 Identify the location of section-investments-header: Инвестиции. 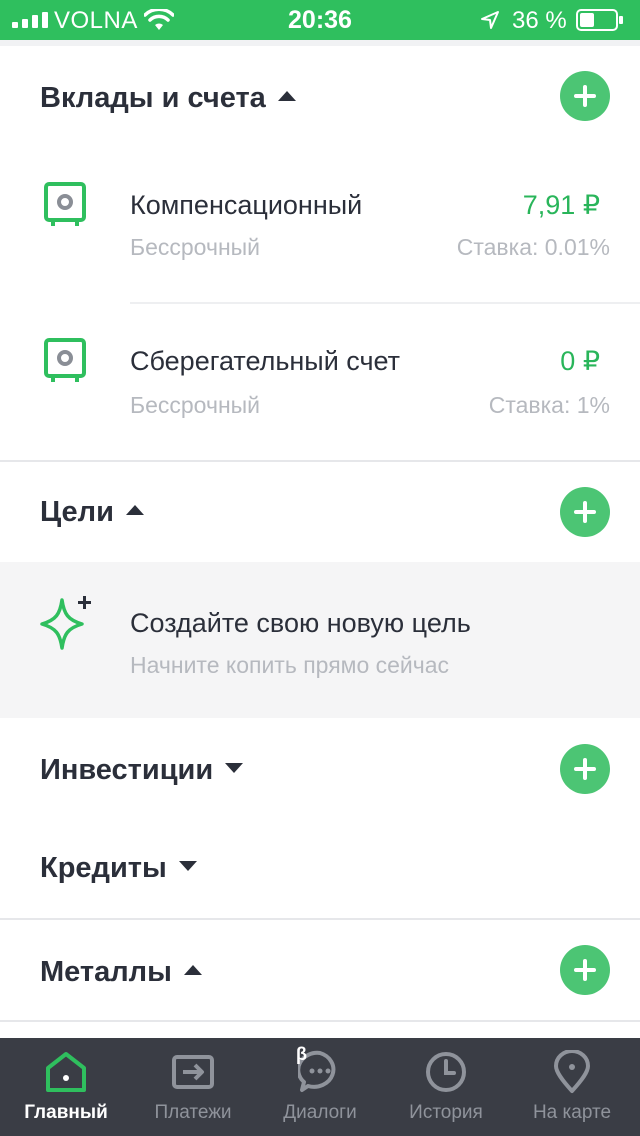
(320, 768).